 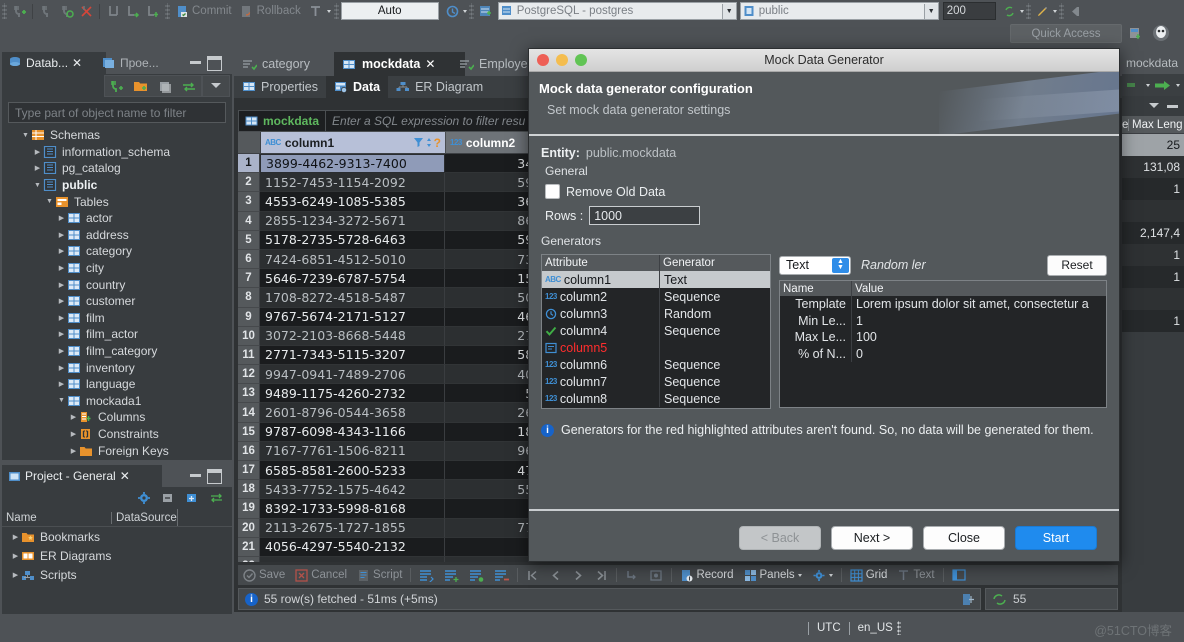 What do you see at coordinates (249, 394) in the screenshot?
I see `row-number: 13` at bounding box center [249, 394].